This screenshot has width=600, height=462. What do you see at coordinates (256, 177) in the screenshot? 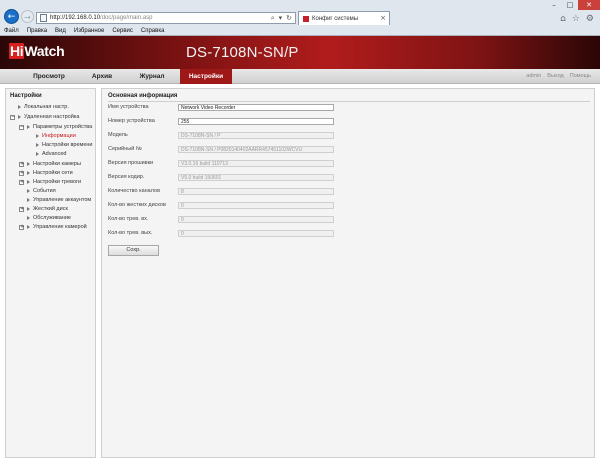
I see `encoder-field` at bounding box center [256, 177].